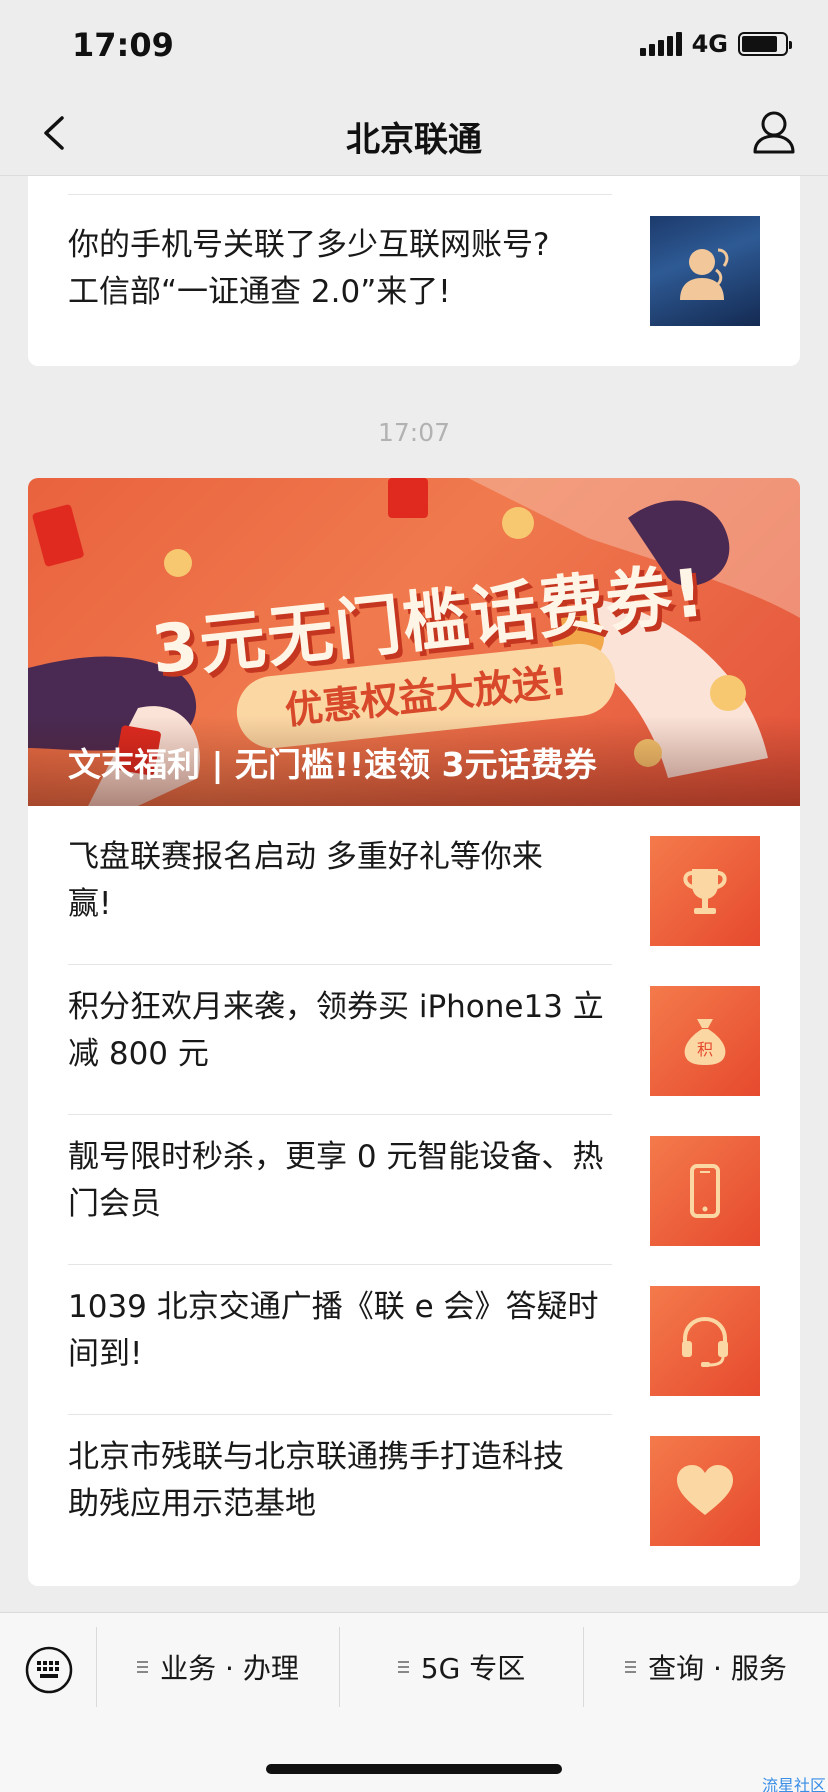 Image resolution: width=828 pixels, height=1792 pixels. I want to click on signal-icon, so click(660, 44).